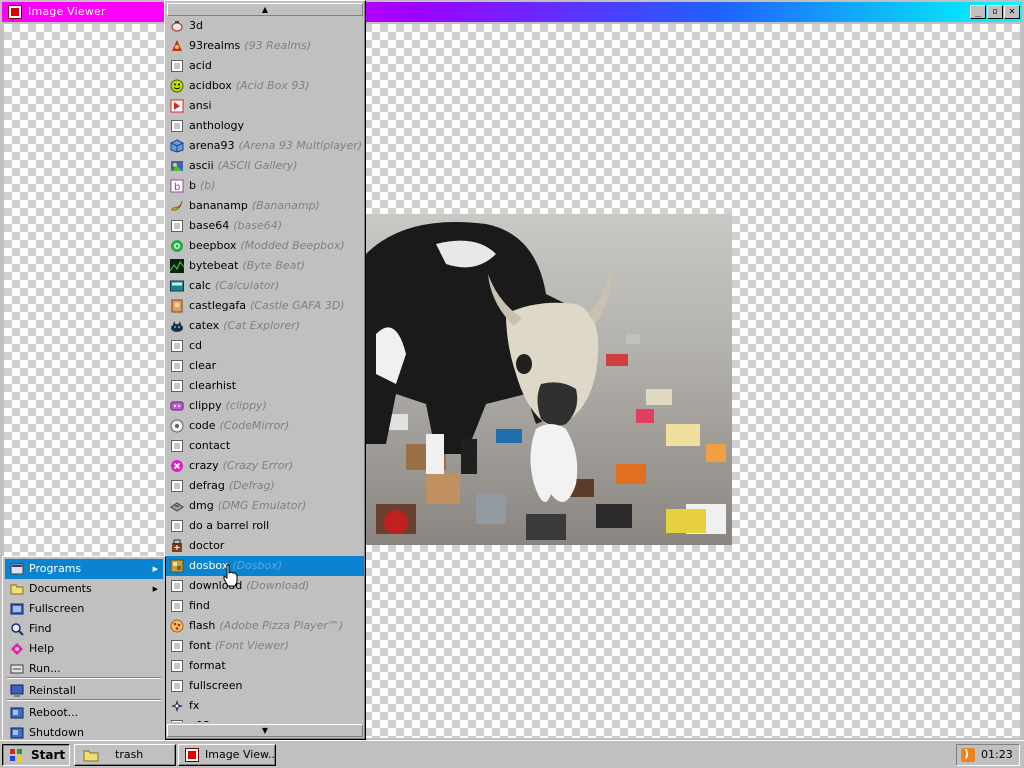 The image size is (1024, 768). I want to click on taskbar-item-trash: trash, so click(125, 755).